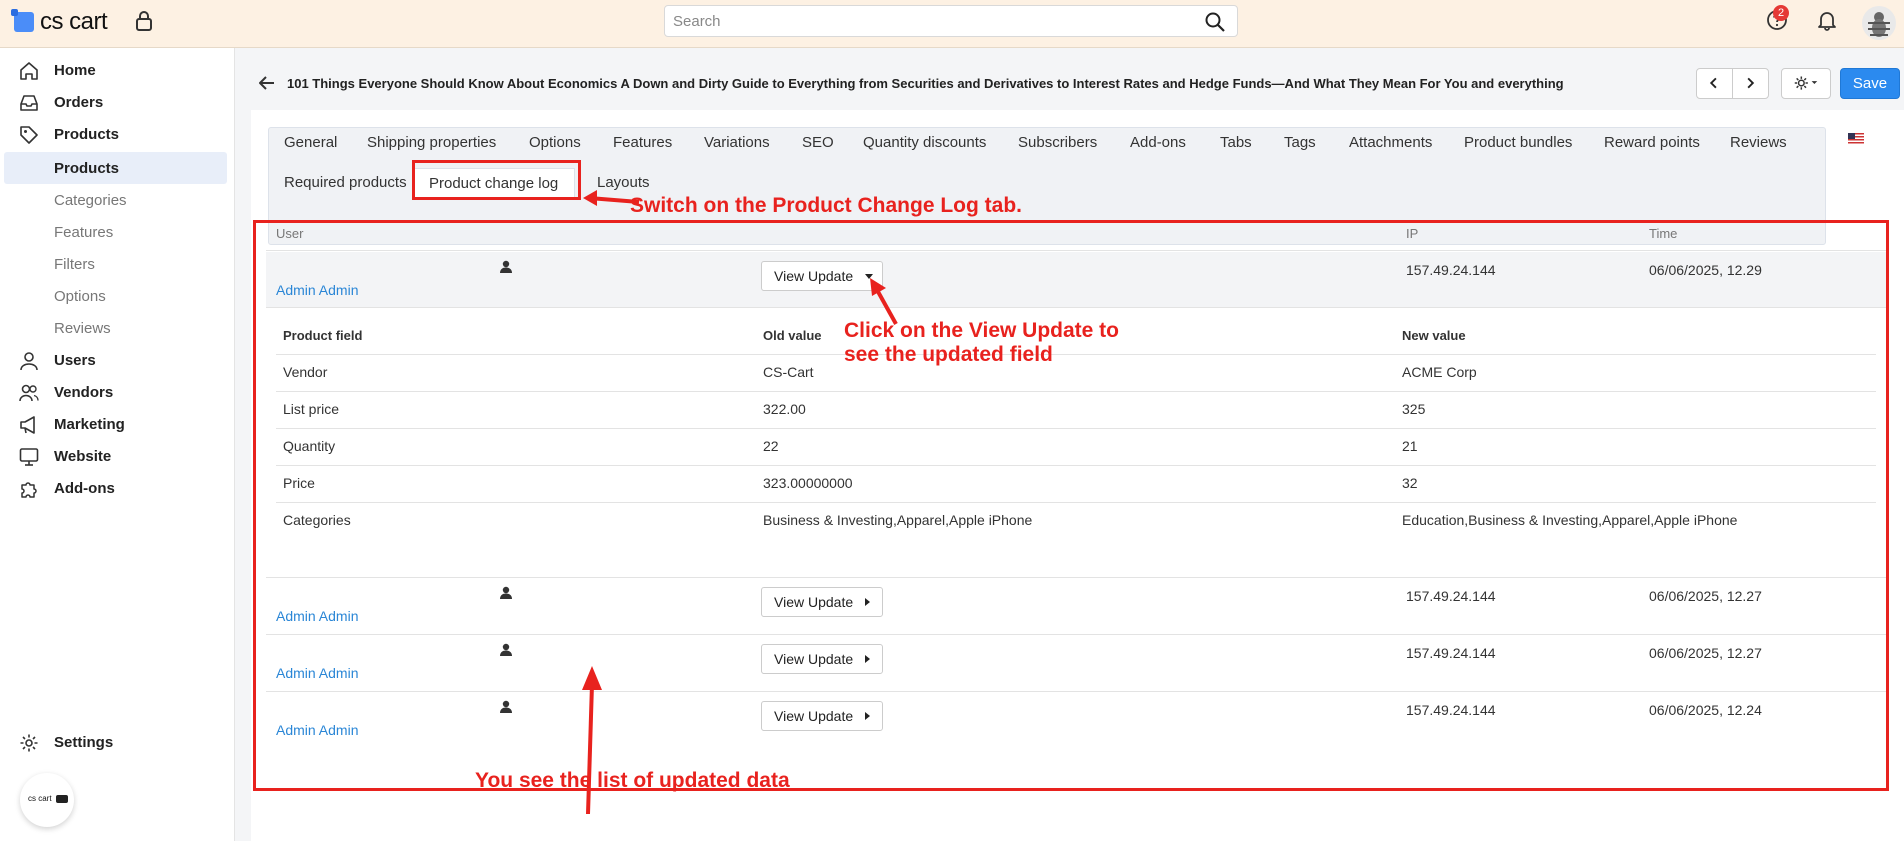 Image resolution: width=1904 pixels, height=841 pixels. What do you see at coordinates (345, 182) in the screenshot?
I see `tab-required-products: Required products` at bounding box center [345, 182].